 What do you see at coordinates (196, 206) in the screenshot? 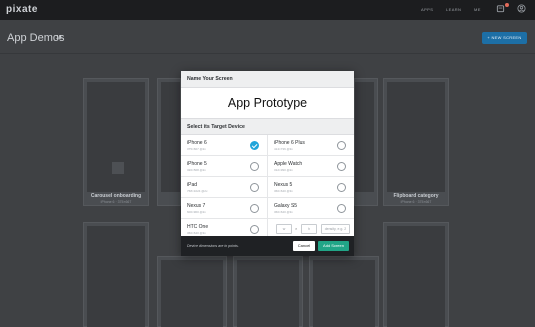
I see `device-name: Nexus 7` at bounding box center [196, 206].